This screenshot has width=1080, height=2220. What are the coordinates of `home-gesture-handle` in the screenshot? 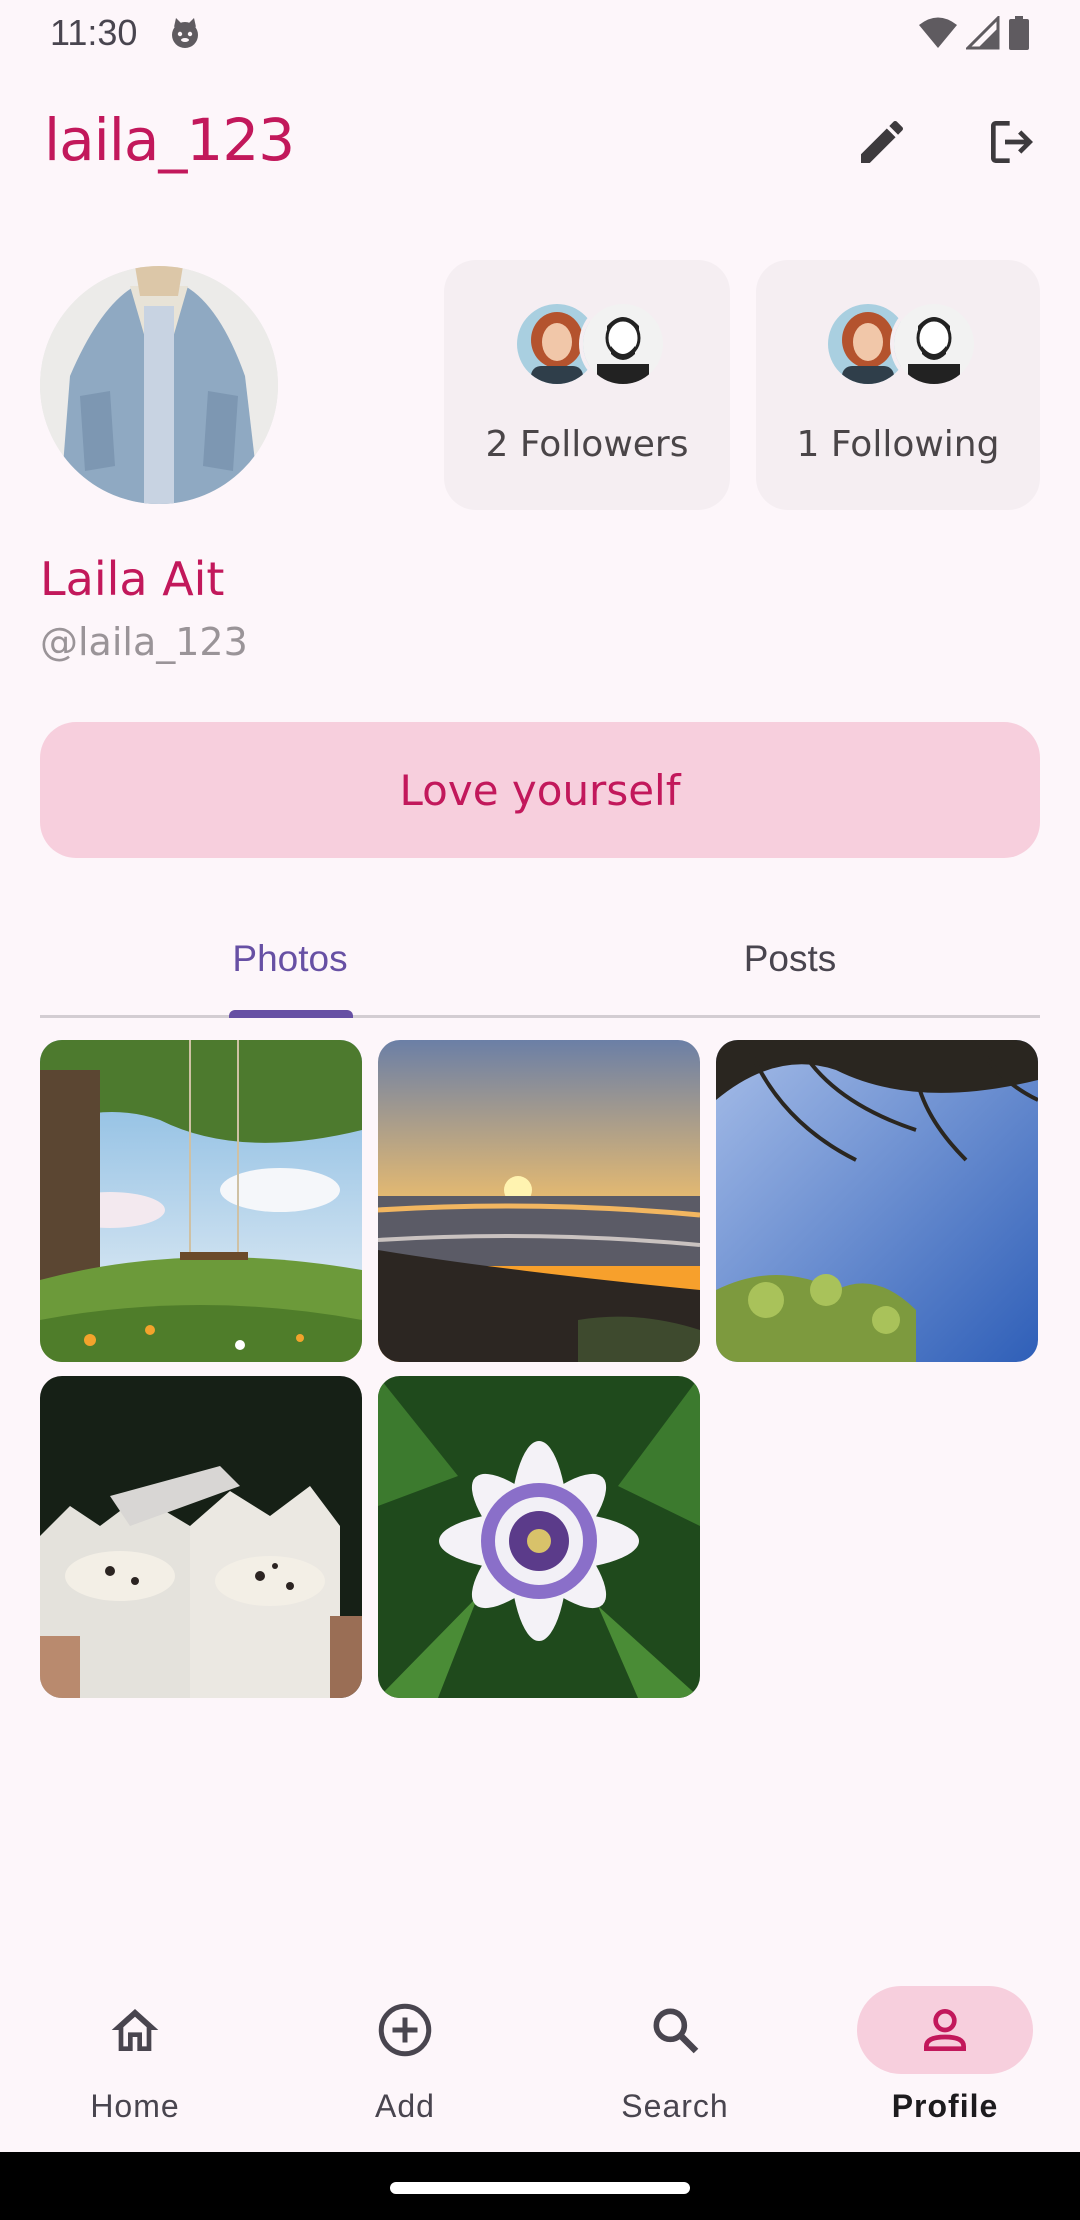 It's located at (540, 2188).